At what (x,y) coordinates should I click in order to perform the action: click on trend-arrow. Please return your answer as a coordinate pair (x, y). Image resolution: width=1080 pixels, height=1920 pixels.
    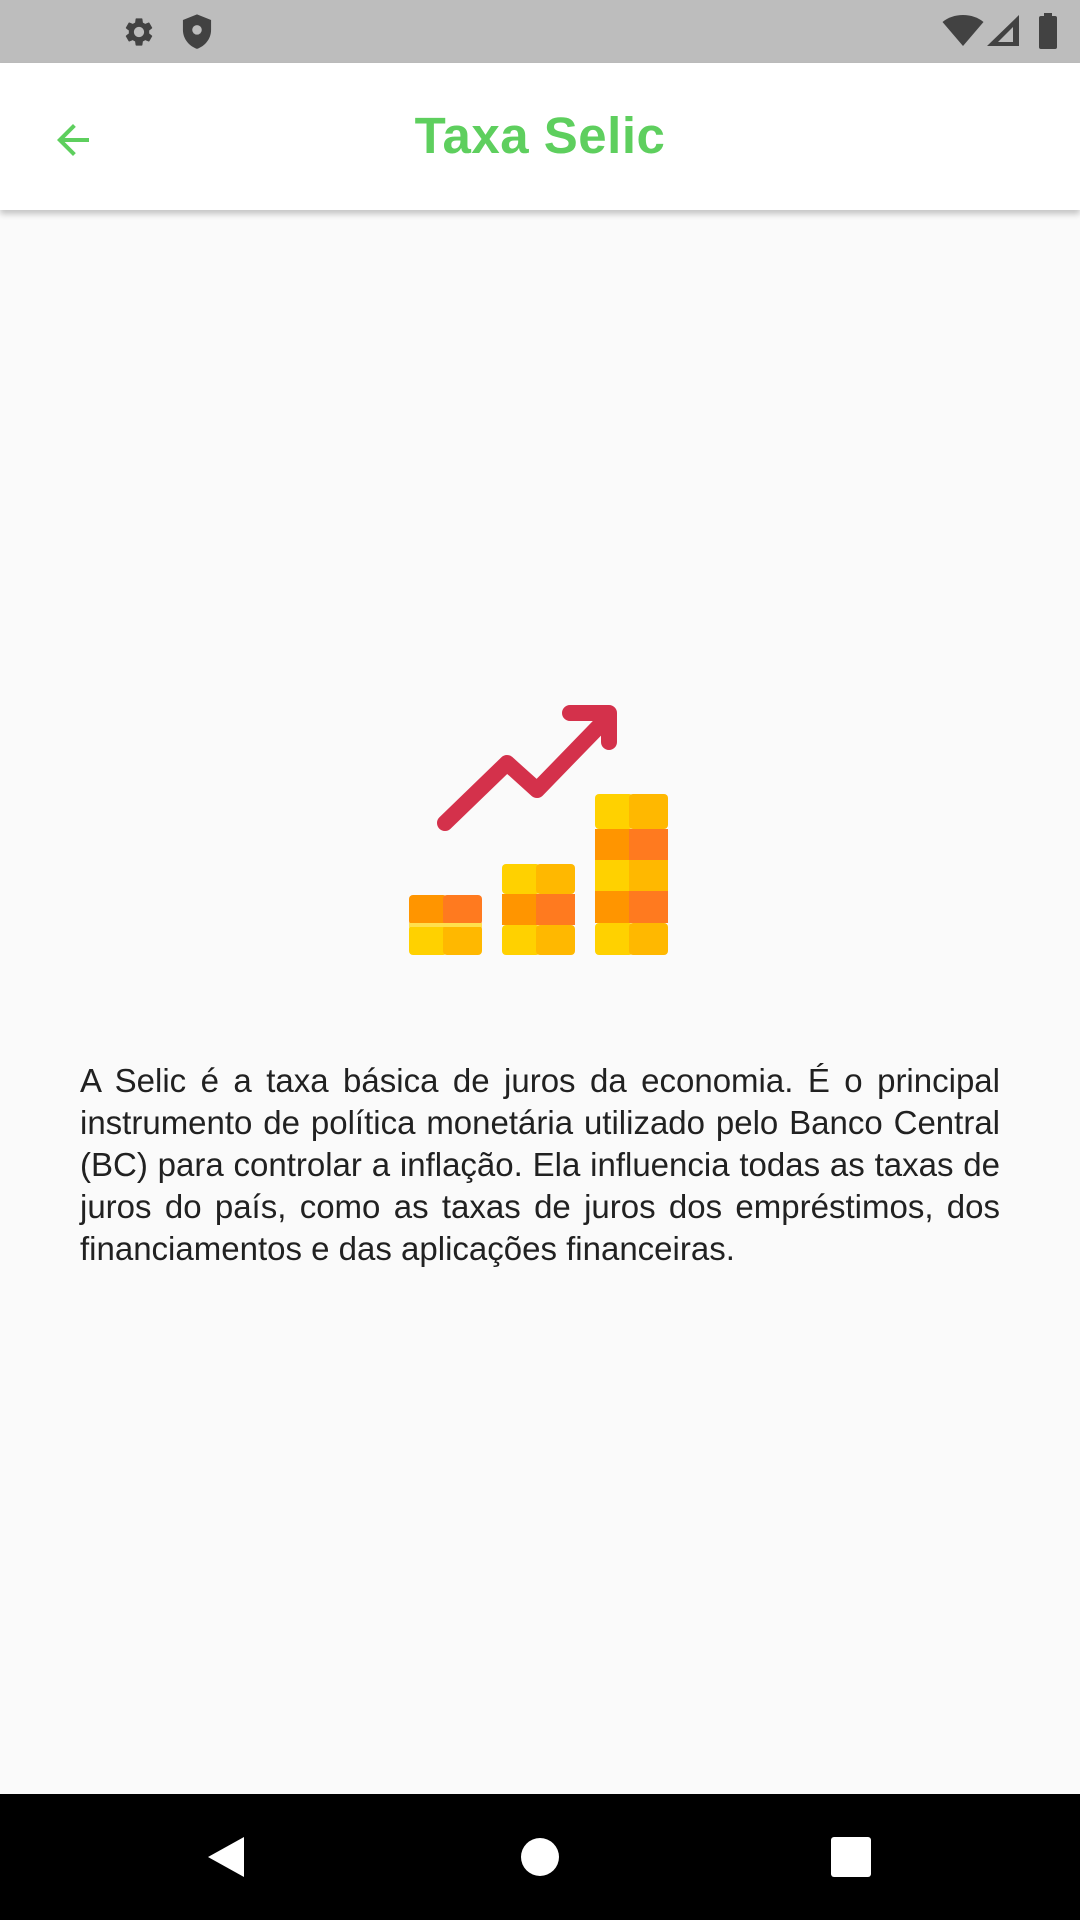
    Looking at the image, I should click on (527, 768).